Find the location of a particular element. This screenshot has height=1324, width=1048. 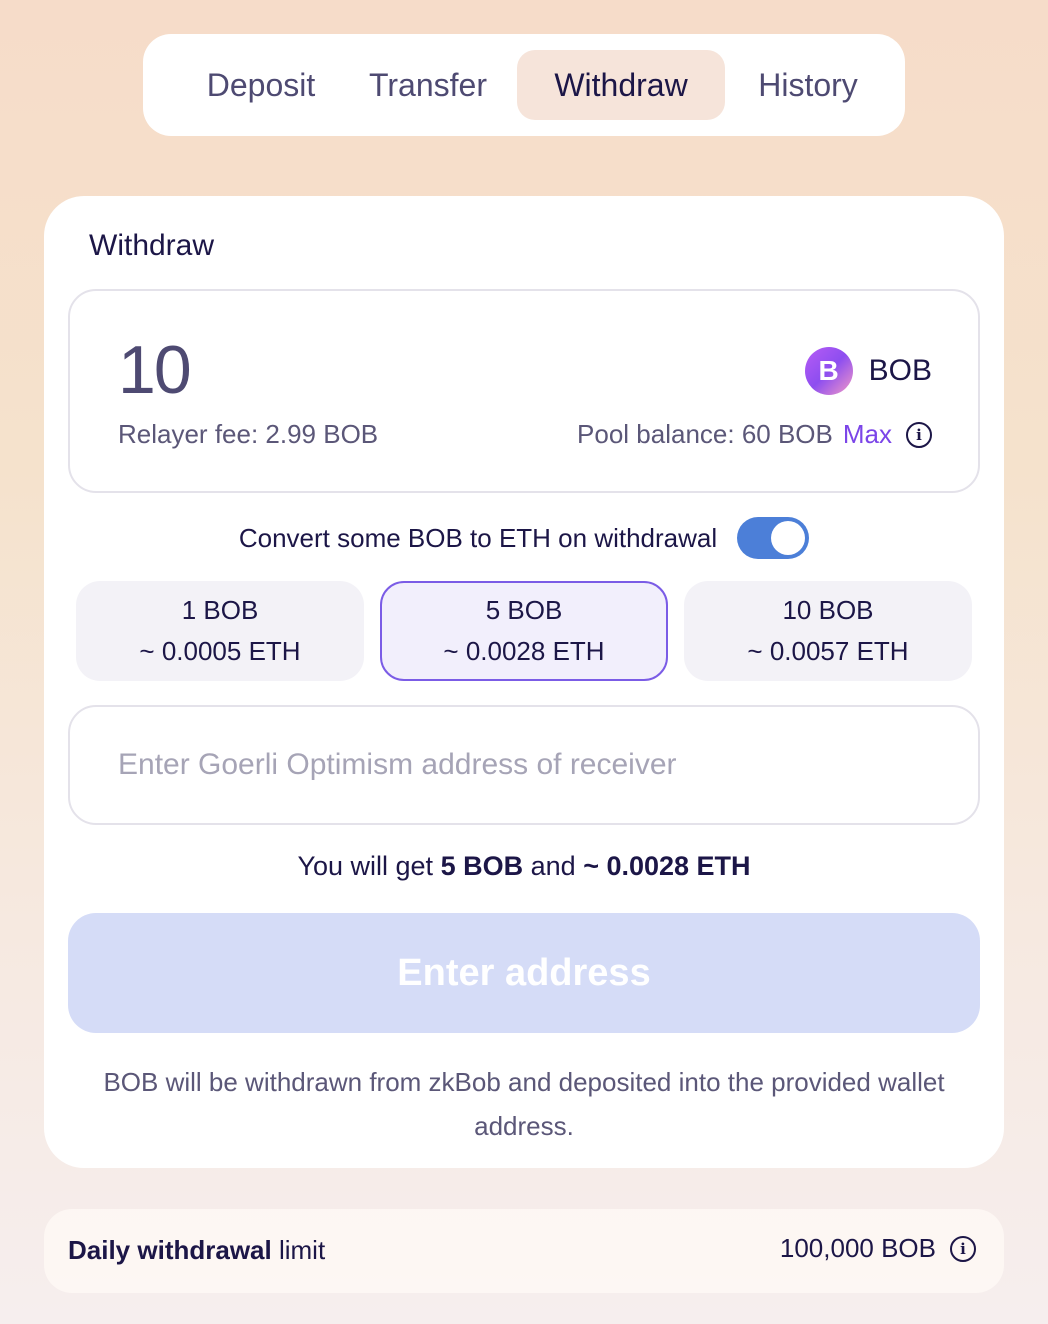

pool-balance-row: Pool balance: 60 BOB Max i is located at coordinates (754, 434).